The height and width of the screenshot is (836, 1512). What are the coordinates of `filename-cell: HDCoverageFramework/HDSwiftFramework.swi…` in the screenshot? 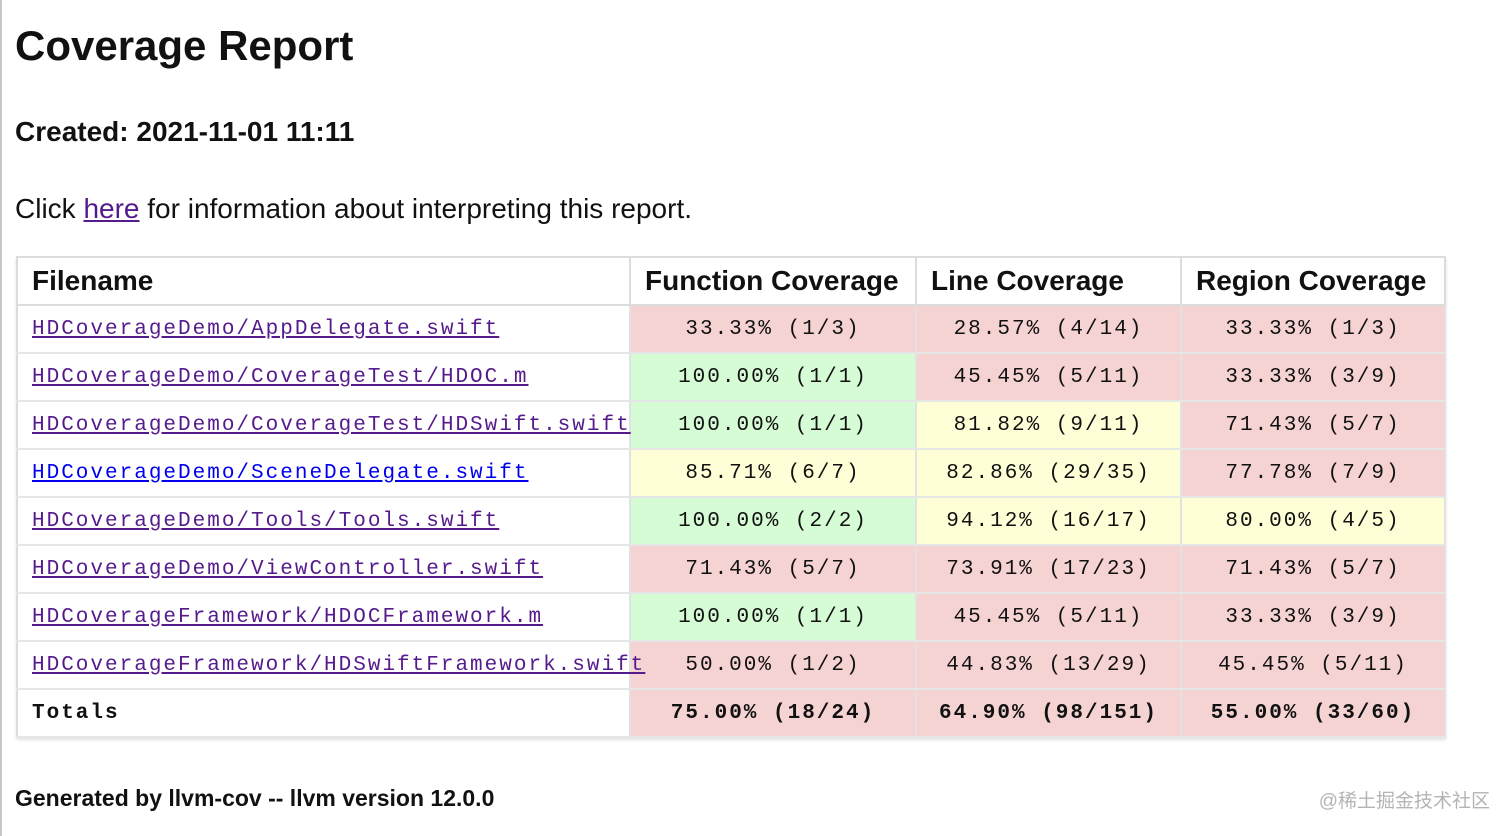 It's located at (330, 665).